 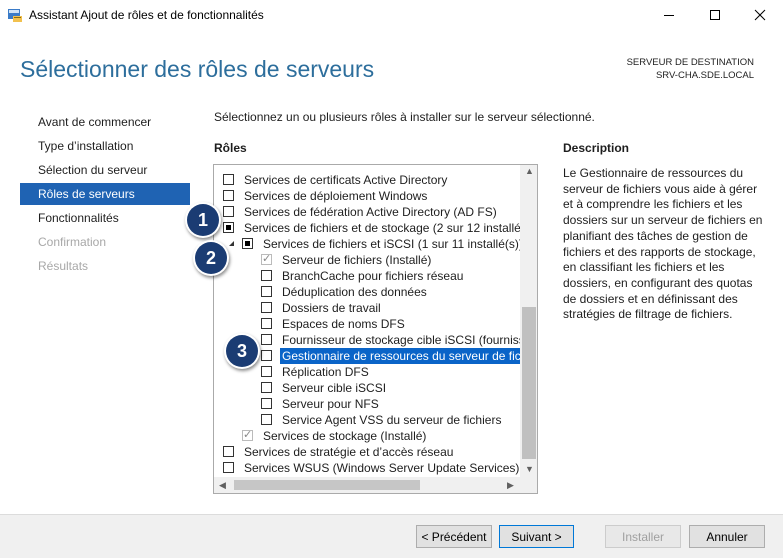 What do you see at coordinates (203, 220) in the screenshot?
I see `step-badge-1: 1` at bounding box center [203, 220].